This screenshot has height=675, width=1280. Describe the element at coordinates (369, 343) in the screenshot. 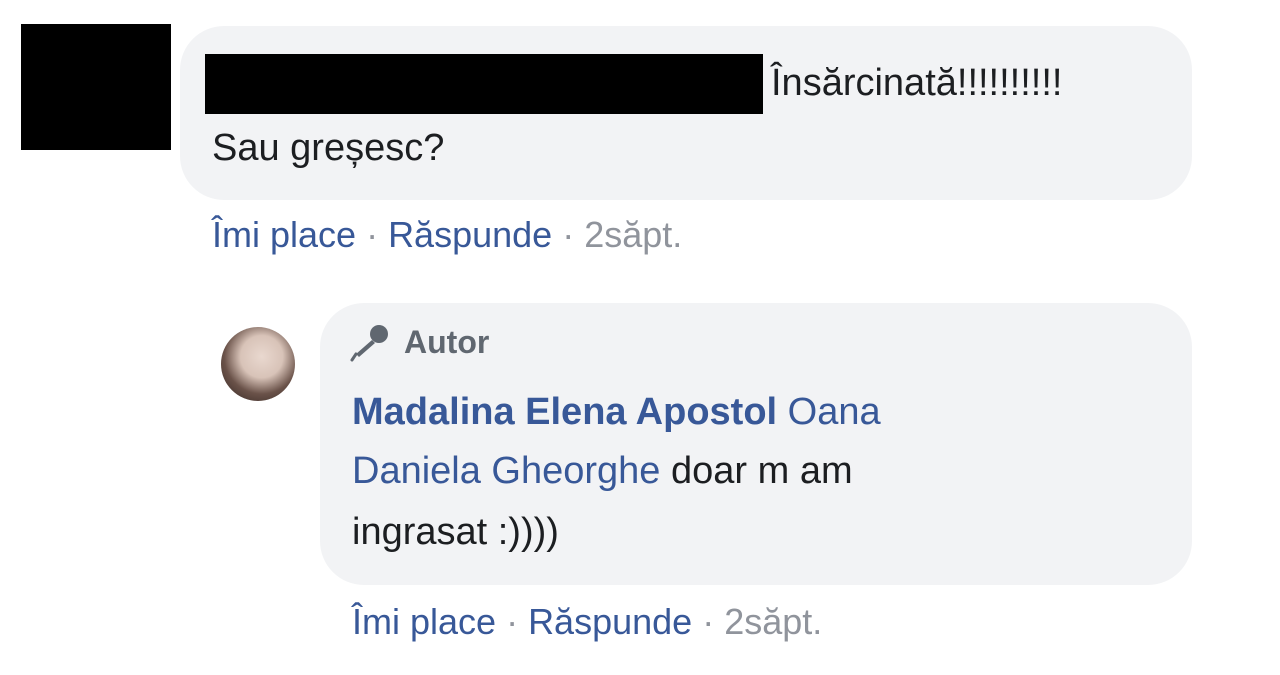

I see `microphone-icon` at that location.